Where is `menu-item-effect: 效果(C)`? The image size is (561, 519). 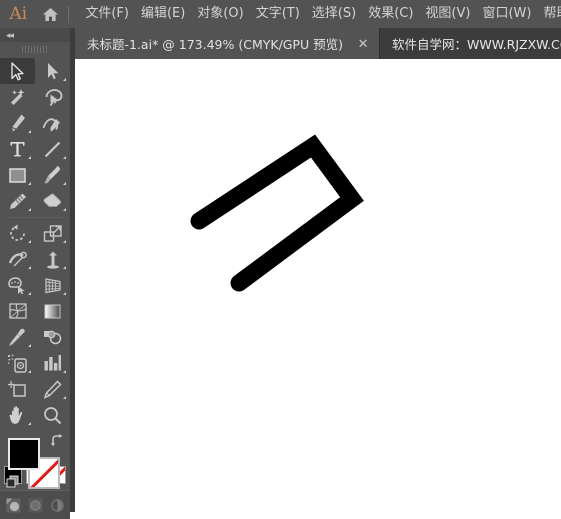
menu-item-effect: 效果(C) is located at coordinates (390, 14).